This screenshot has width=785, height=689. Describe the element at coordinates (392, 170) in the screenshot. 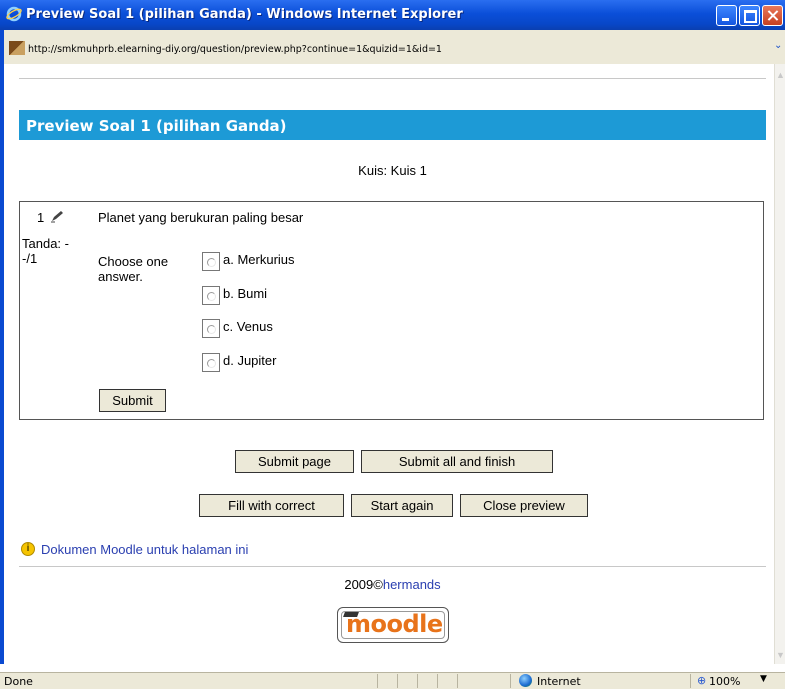

I see `quiz-name: Kuis: Kuis 1` at that location.